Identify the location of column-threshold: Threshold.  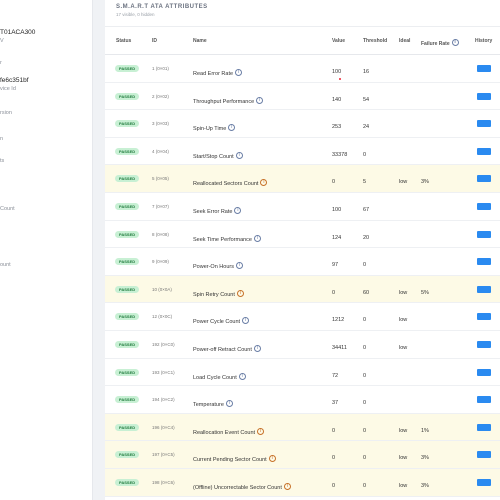
(375, 41).